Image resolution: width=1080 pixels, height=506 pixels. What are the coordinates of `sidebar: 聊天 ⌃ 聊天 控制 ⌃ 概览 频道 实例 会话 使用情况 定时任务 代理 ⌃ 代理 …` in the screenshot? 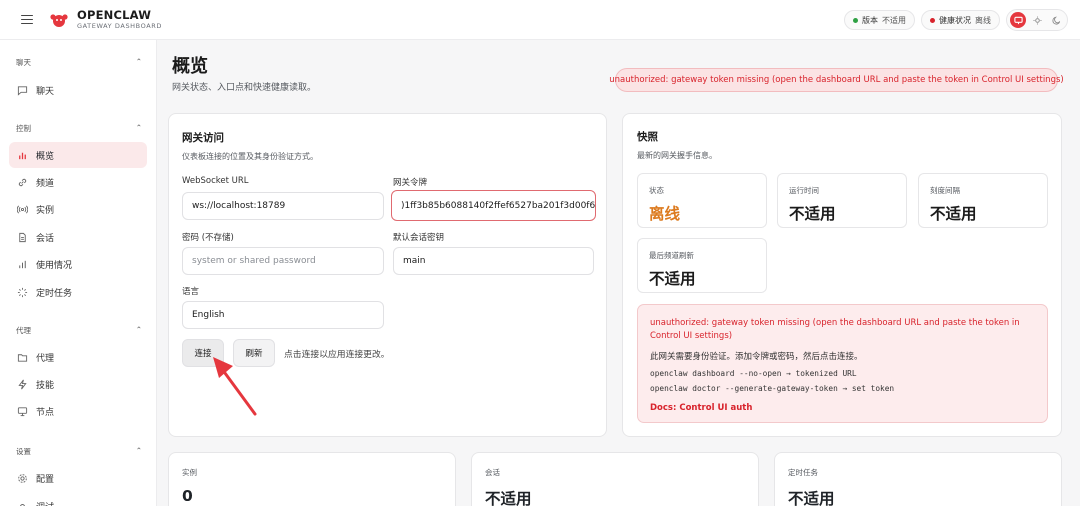 It's located at (78, 273).